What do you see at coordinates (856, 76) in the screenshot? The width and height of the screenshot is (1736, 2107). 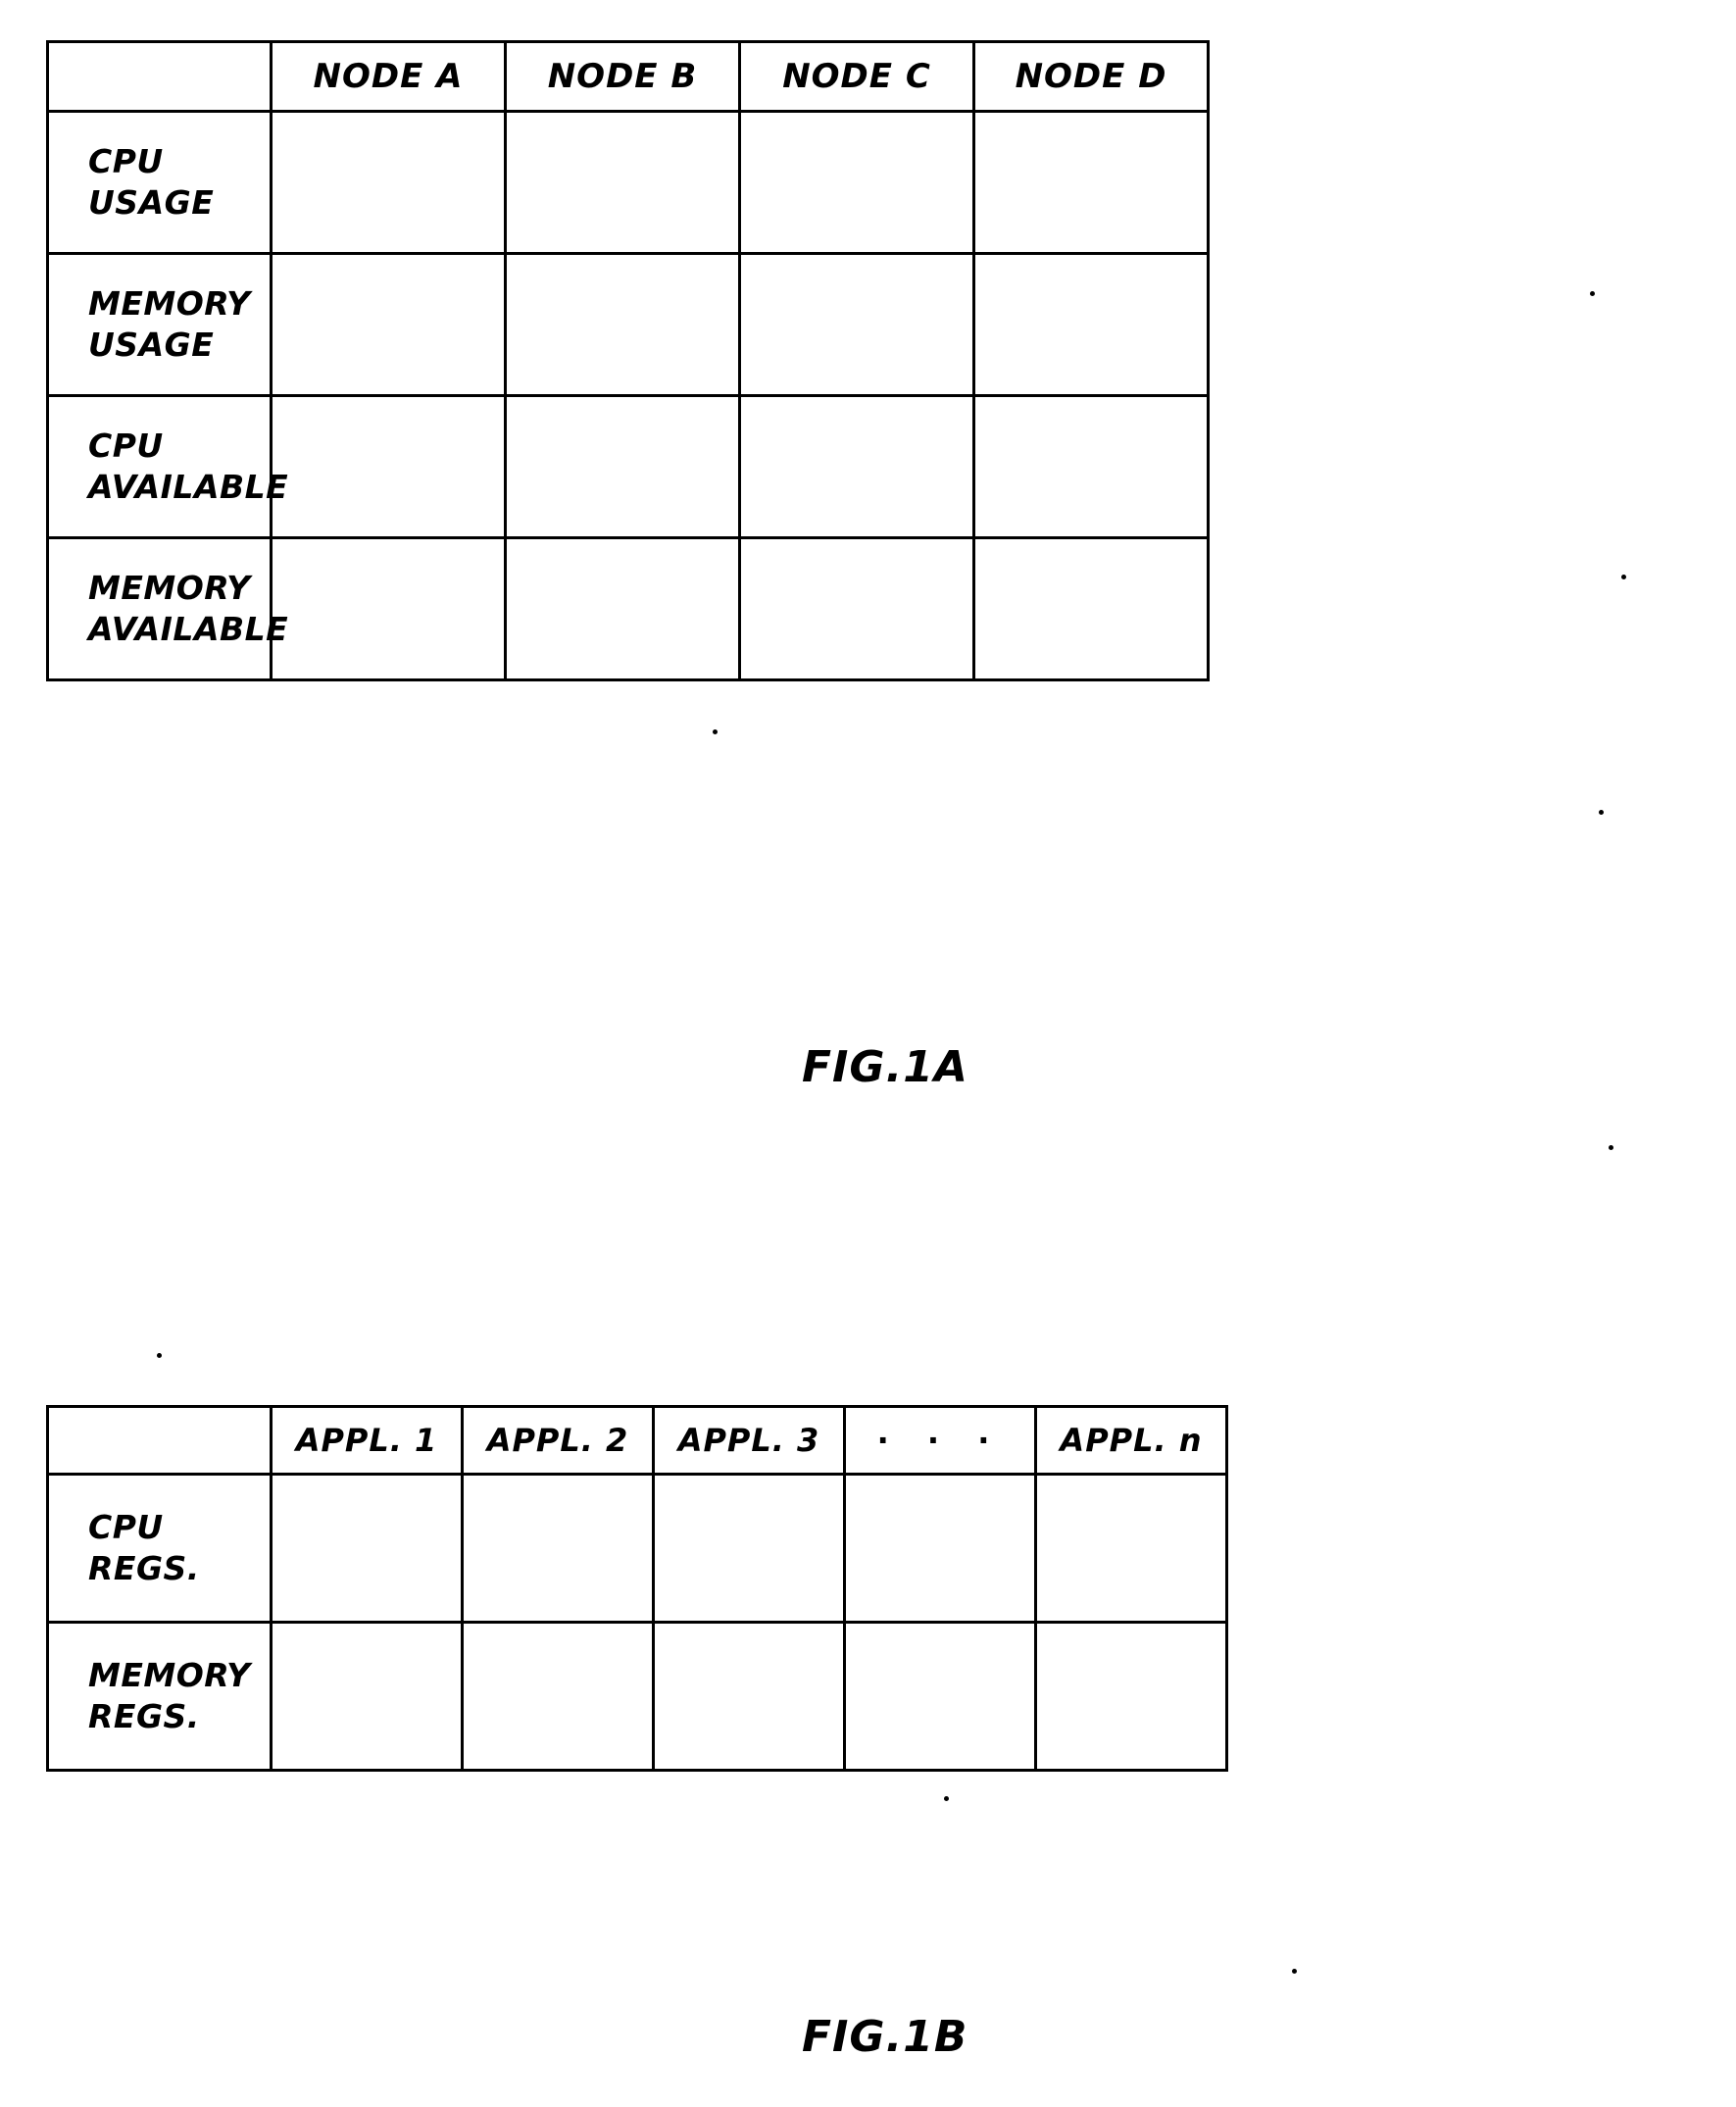 I see `column-header-node-c: NODE C` at bounding box center [856, 76].